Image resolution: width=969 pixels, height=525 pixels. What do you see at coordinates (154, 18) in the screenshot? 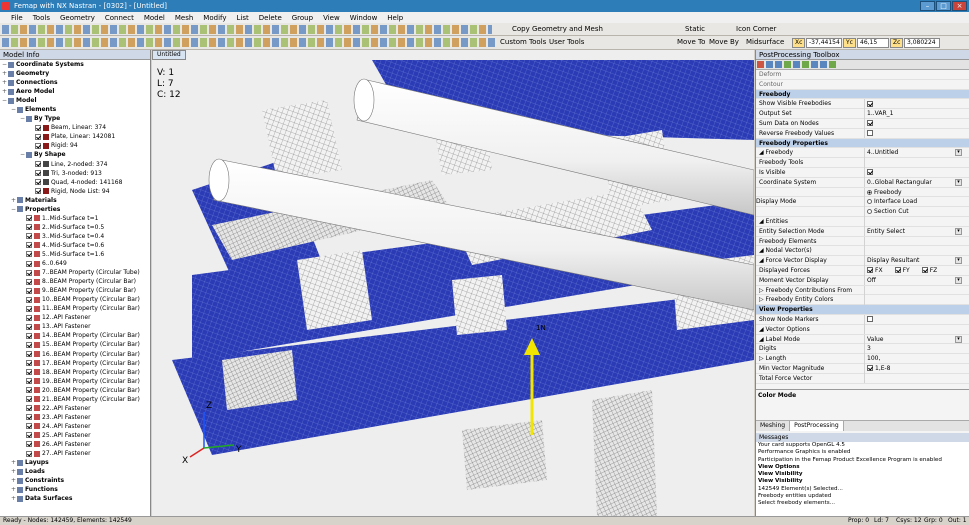
I see `menu-model: Model` at bounding box center [154, 18].